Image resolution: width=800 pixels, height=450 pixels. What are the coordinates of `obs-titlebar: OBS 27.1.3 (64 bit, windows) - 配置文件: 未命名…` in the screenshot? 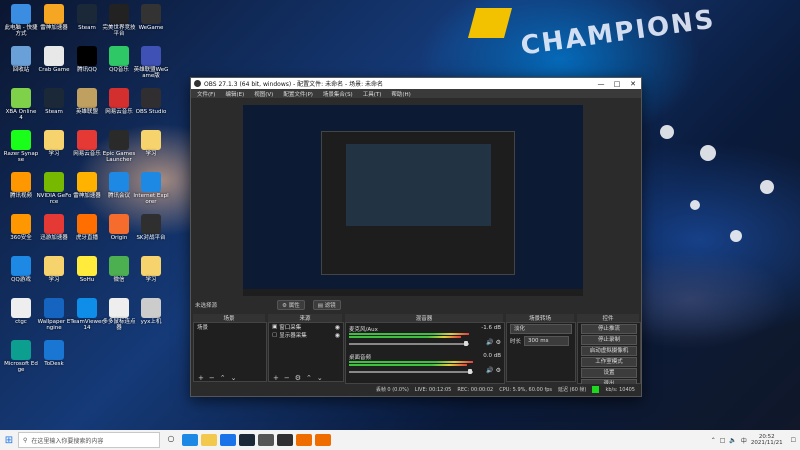 It's located at (416, 83).